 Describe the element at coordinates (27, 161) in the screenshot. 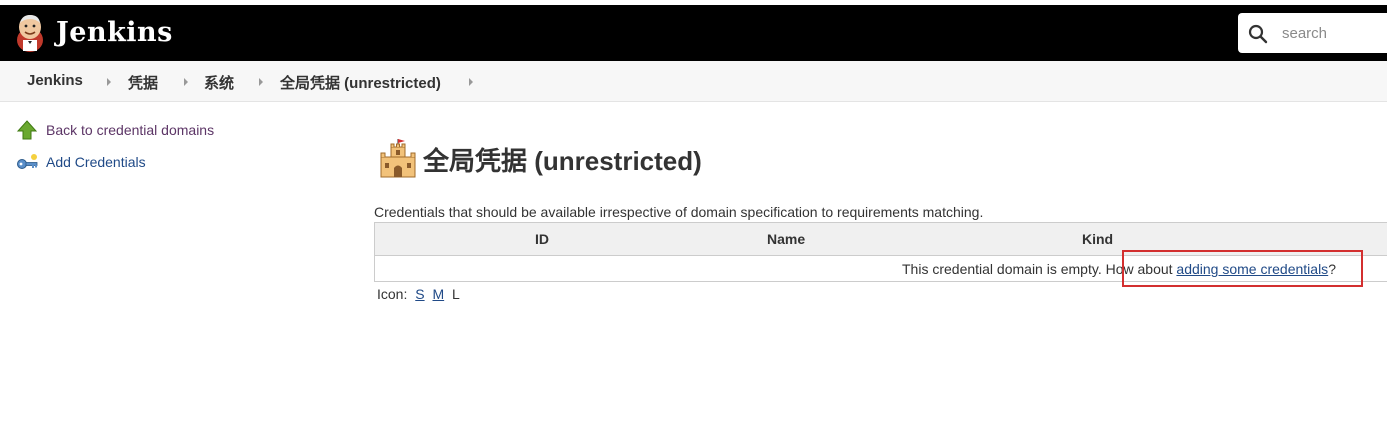

I see `key-icon` at that location.